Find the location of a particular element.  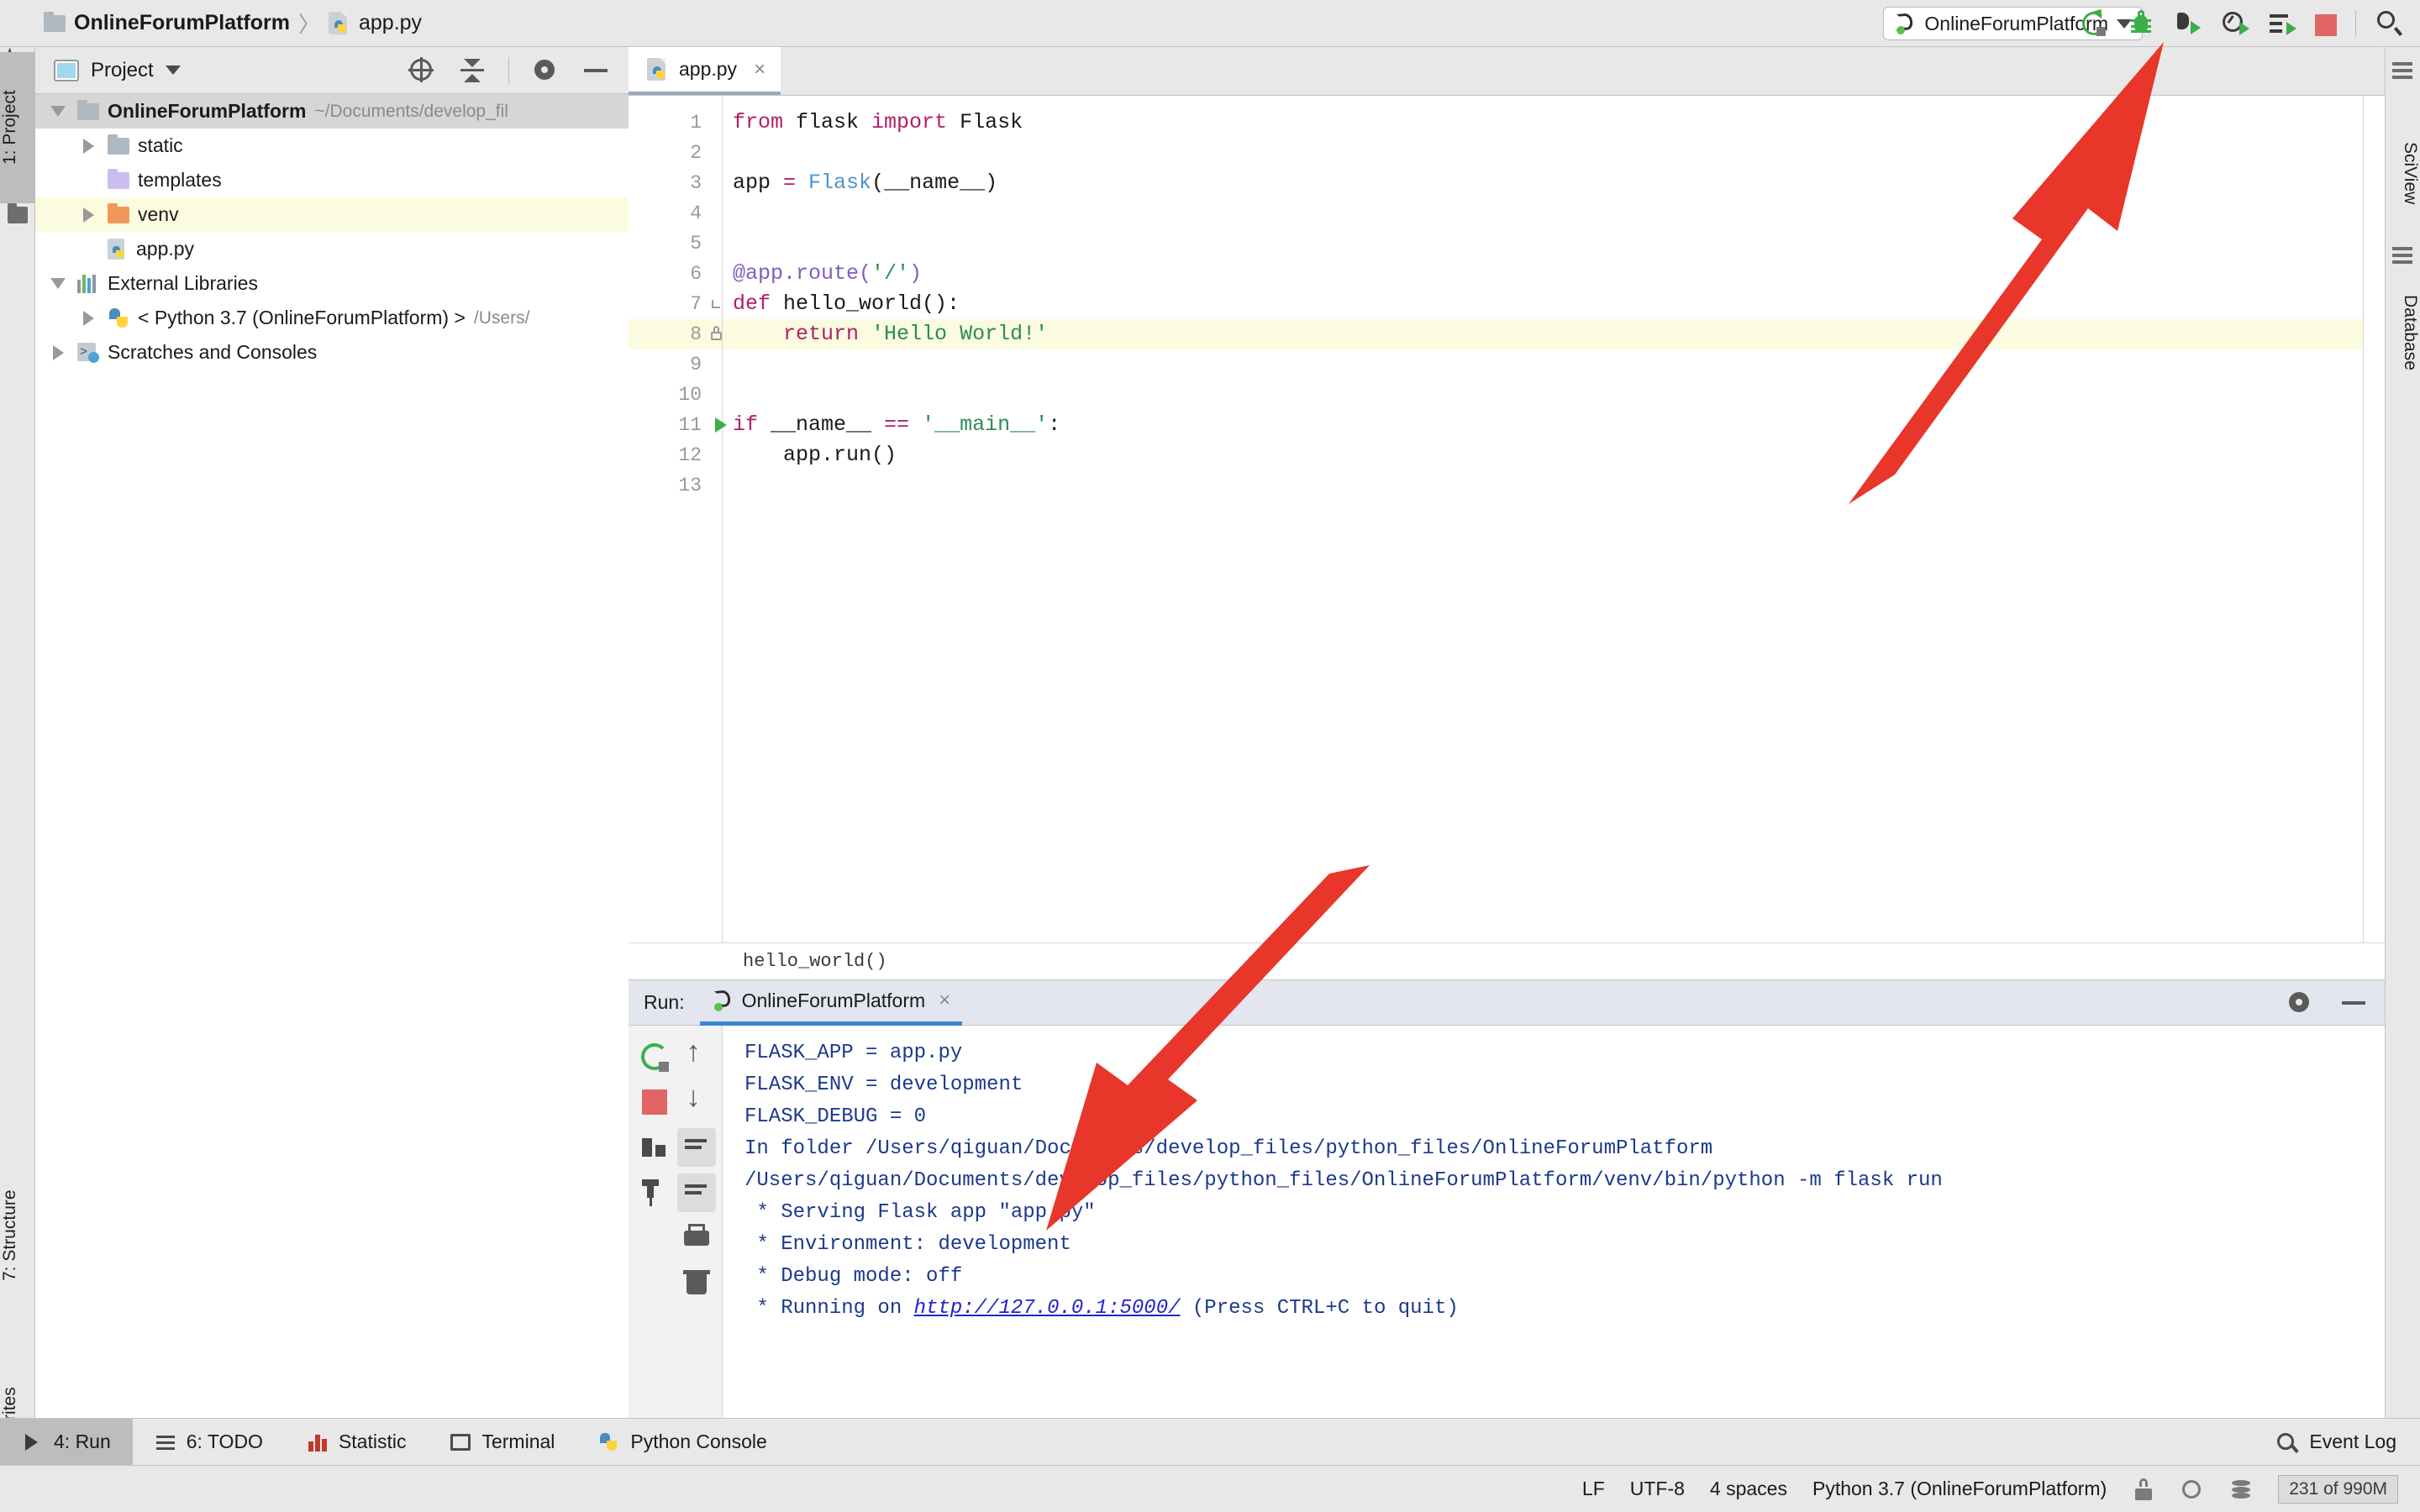

line-number: 11 is located at coordinates (678, 425).